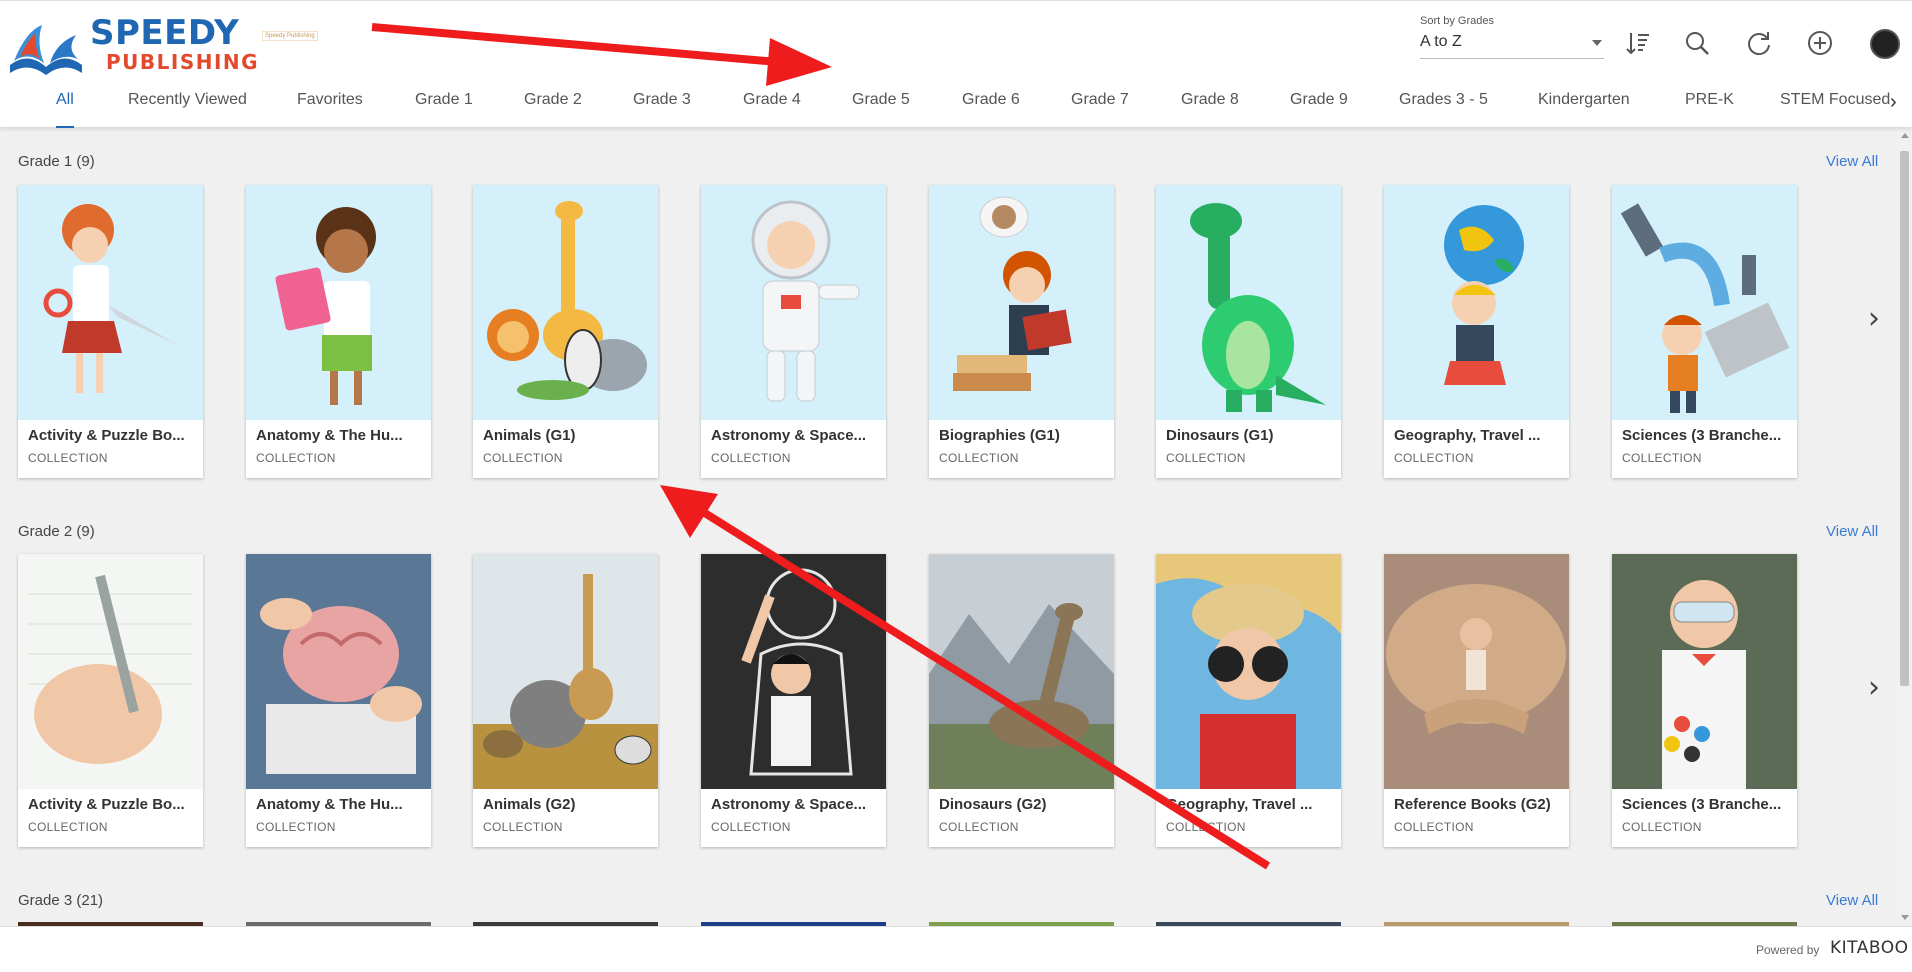 This screenshot has height=972, width=1912. What do you see at coordinates (565, 671) in the screenshot?
I see `cover-image-savanna-animals` at bounding box center [565, 671].